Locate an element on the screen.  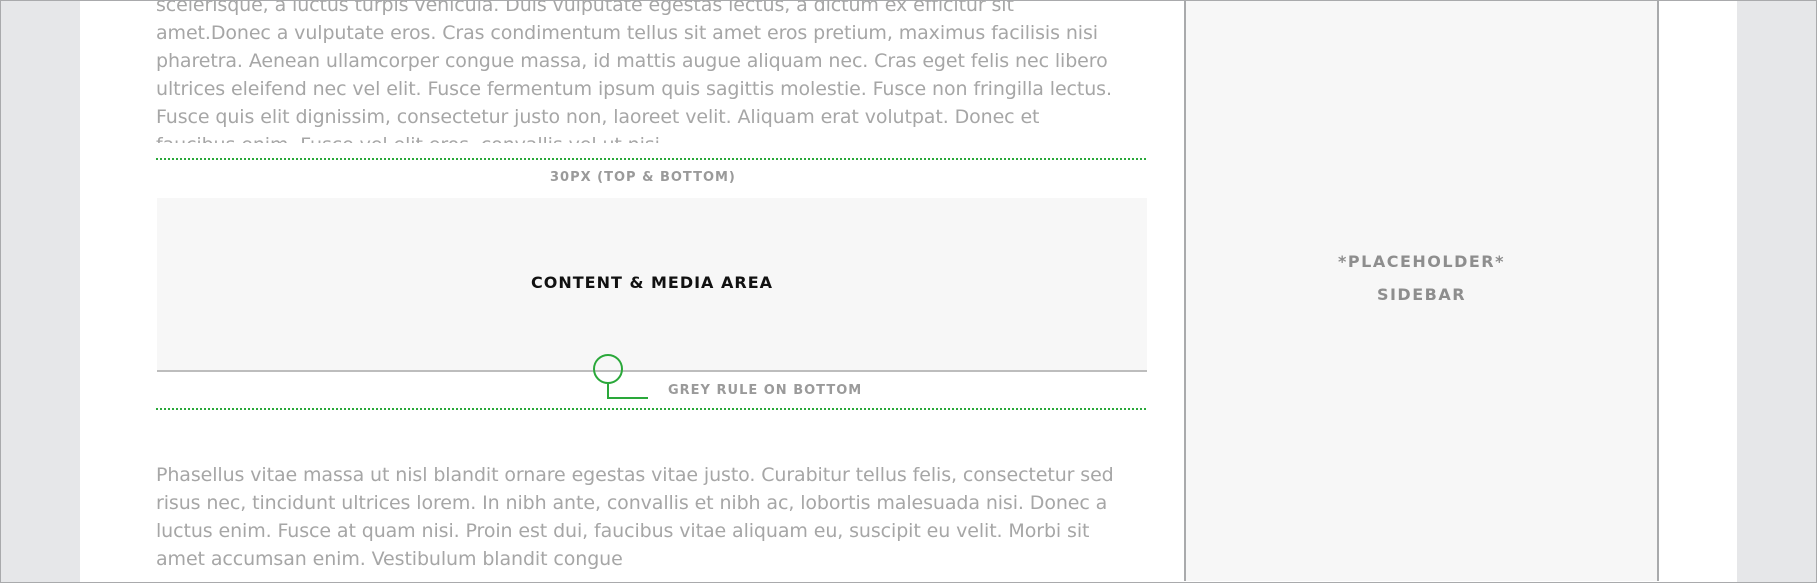
rule-label: GREY RULE ON BOTTOM is located at coordinates (765, 390).